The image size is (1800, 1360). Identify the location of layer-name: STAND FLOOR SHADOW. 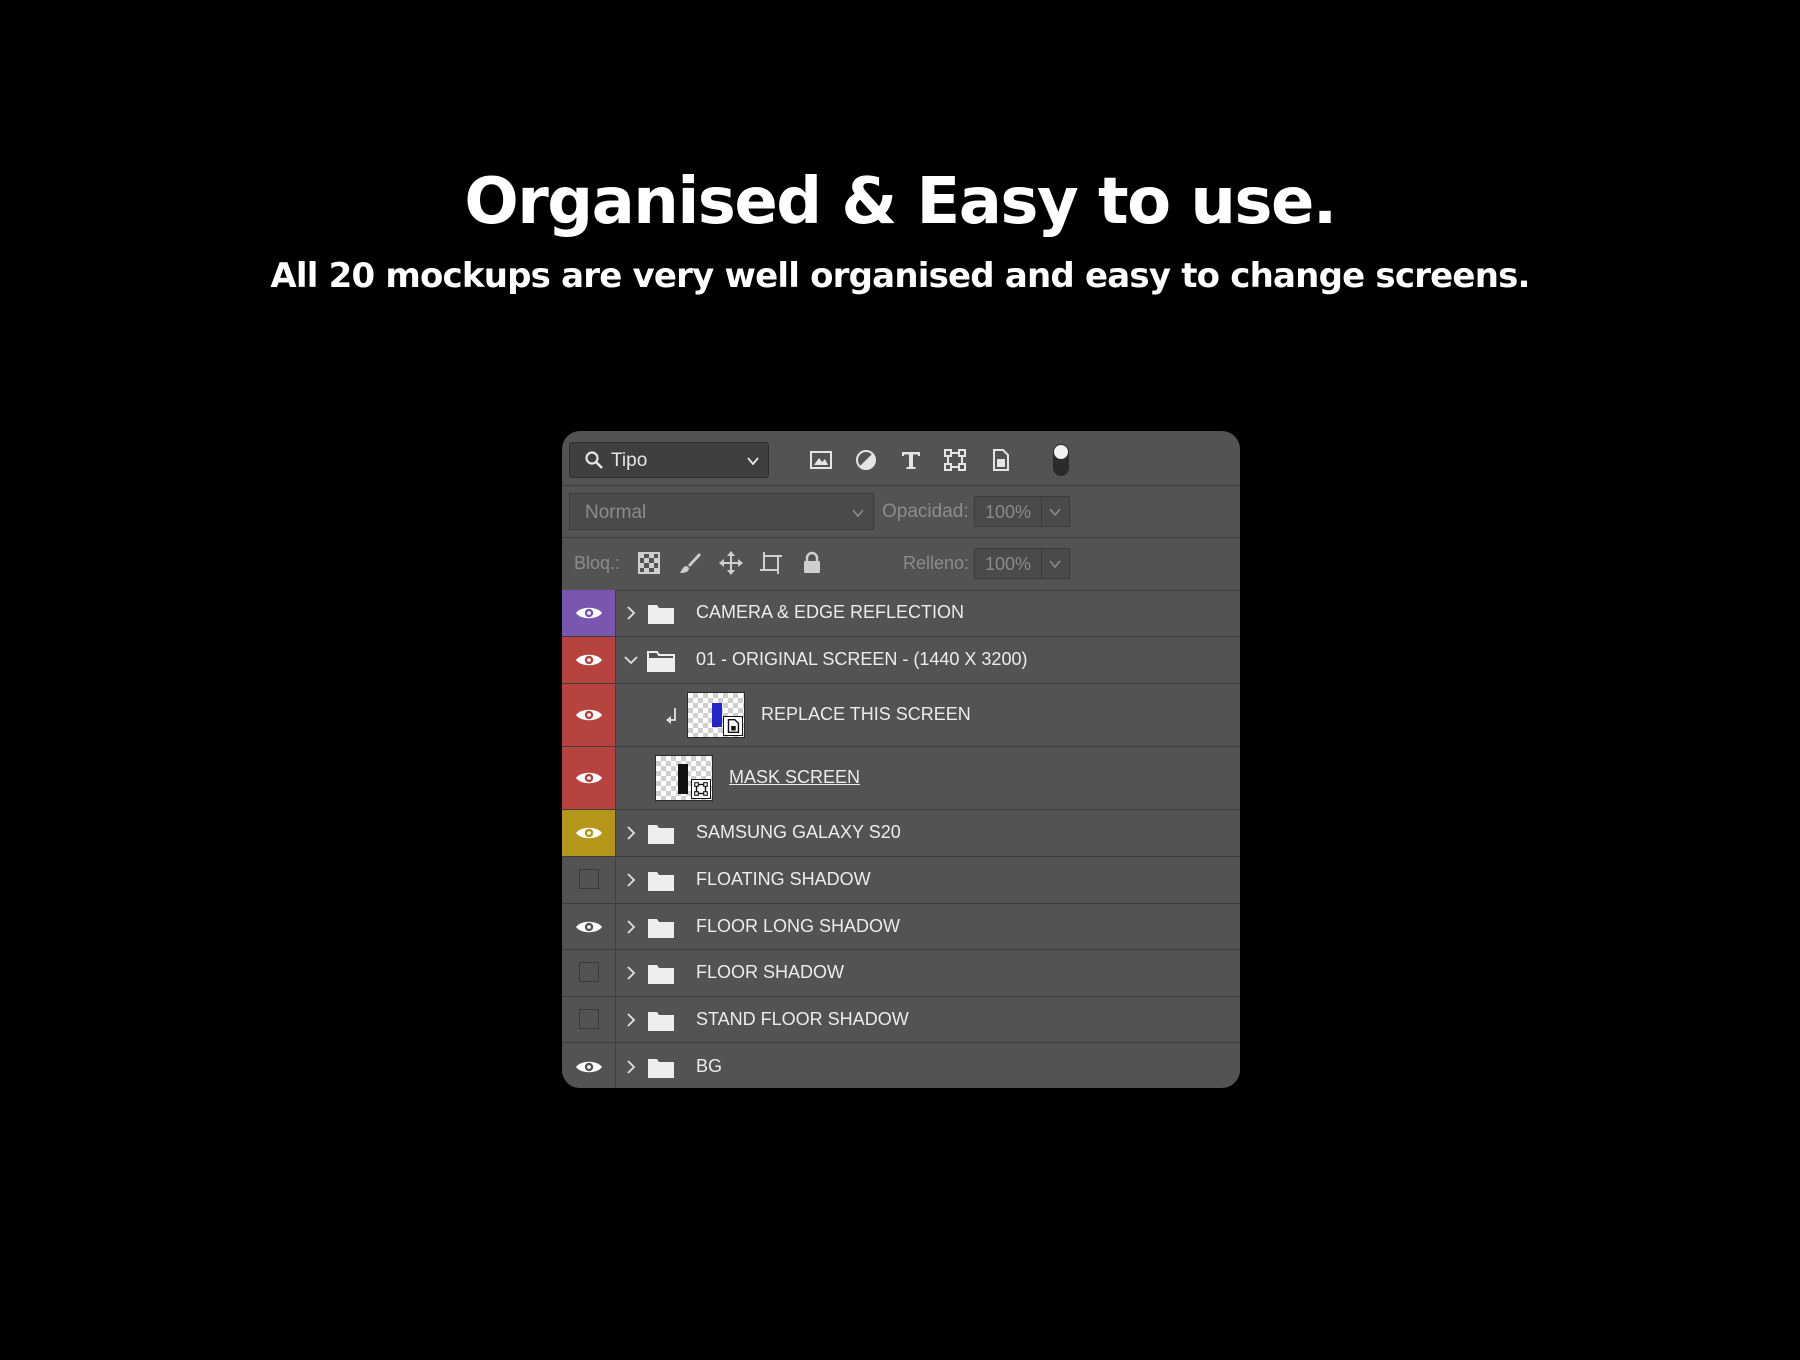
(802, 1018).